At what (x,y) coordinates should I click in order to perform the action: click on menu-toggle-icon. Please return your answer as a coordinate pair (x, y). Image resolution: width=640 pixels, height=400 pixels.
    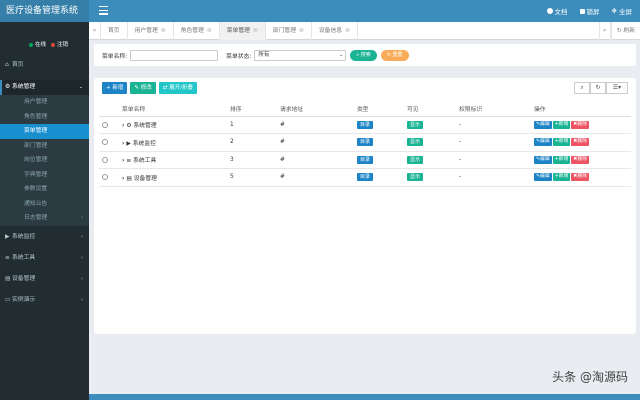
    Looking at the image, I should click on (103, 10).